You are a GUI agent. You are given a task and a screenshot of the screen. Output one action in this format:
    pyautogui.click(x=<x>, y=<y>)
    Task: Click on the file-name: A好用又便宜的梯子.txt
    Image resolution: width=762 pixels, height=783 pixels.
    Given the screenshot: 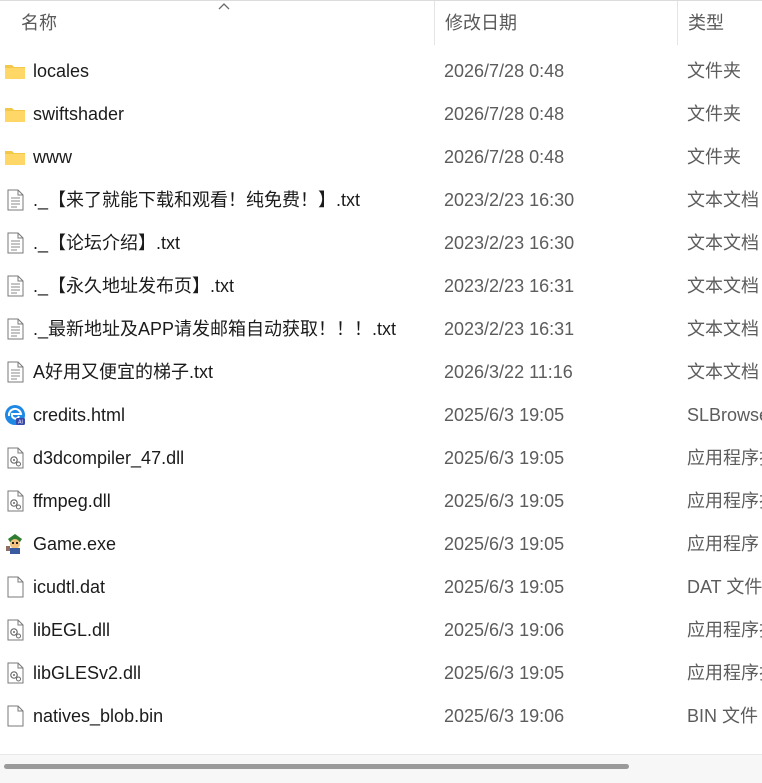 What is the action you would take?
    pyautogui.click(x=123, y=372)
    